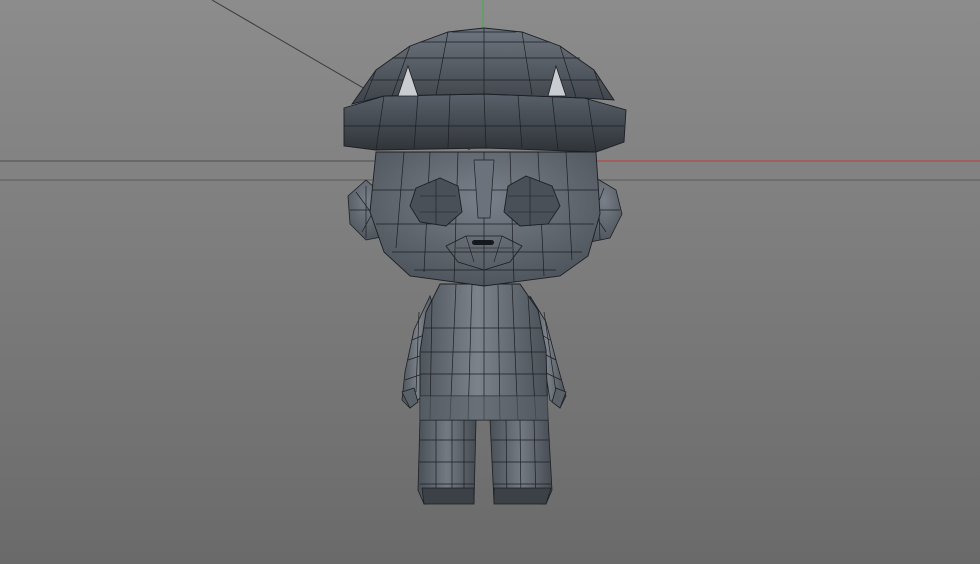 This screenshot has height=564, width=980. Describe the element at coordinates (485, 219) in the screenshot. I see `head` at that location.